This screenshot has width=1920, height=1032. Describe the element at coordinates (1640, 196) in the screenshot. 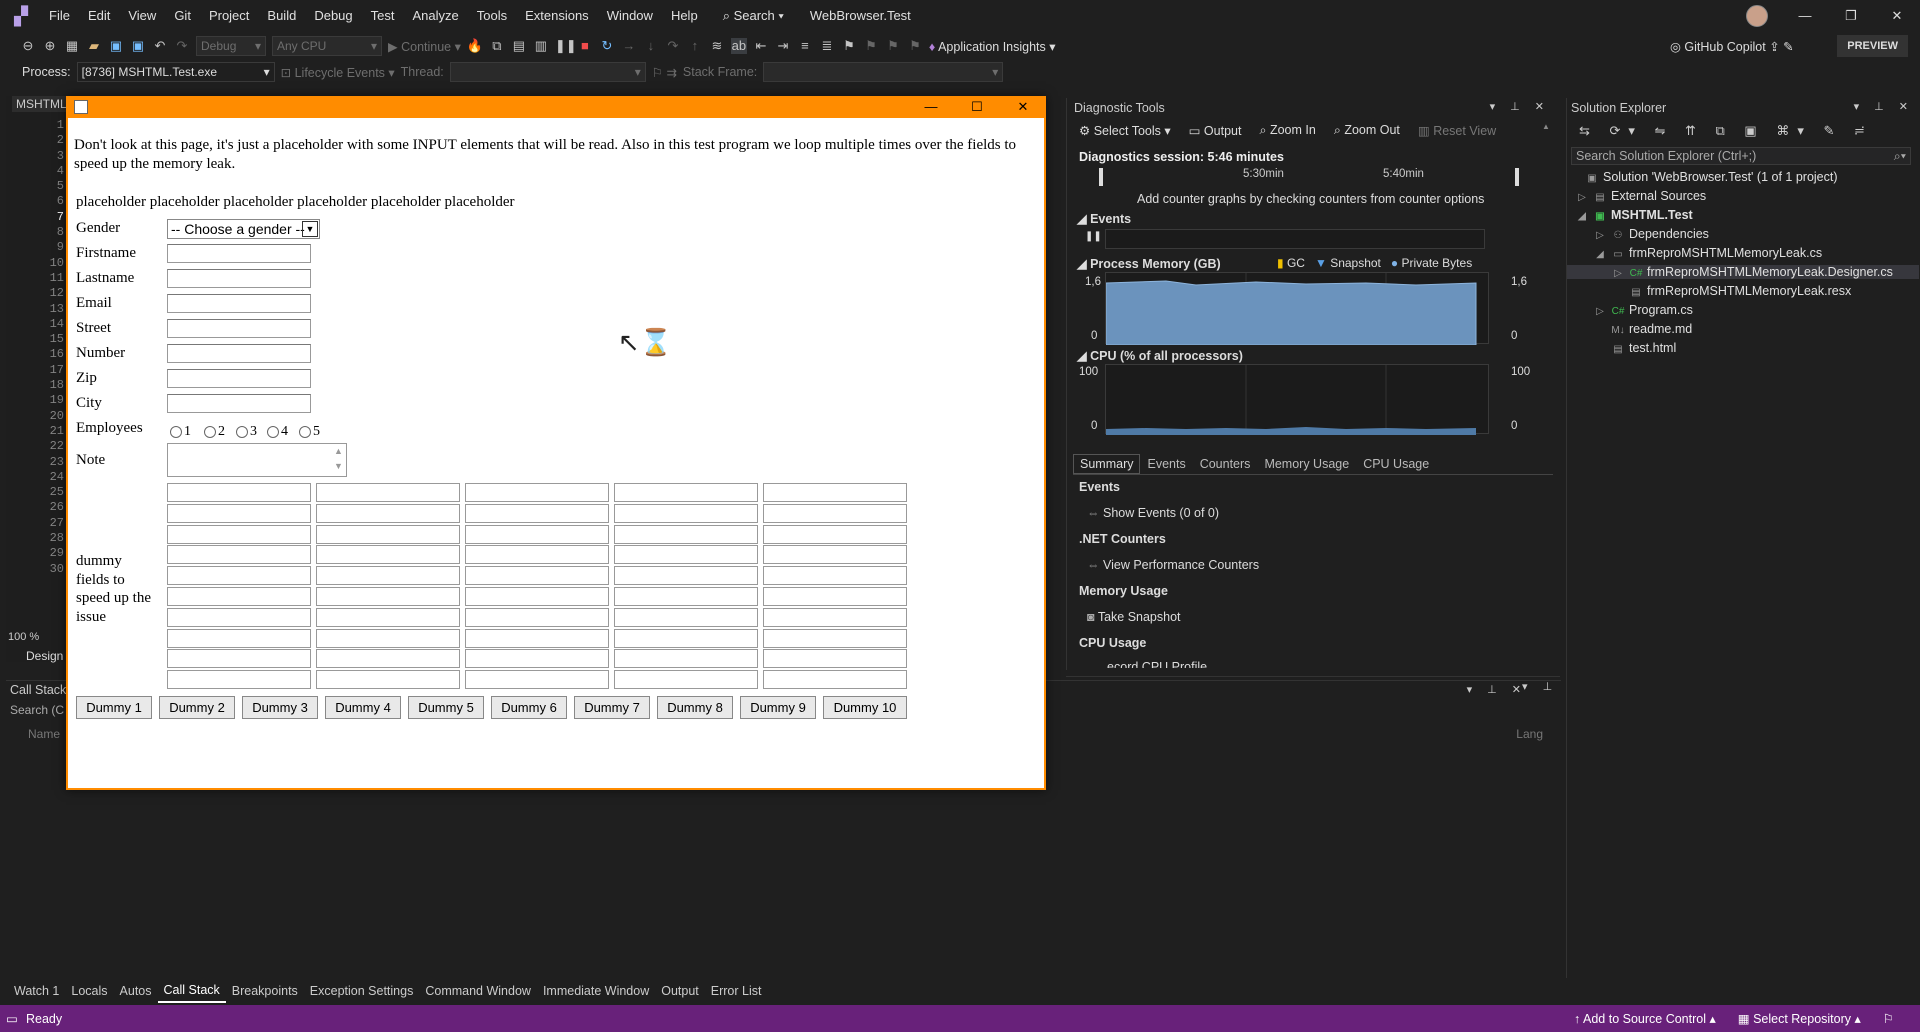

I see `tree-external-sources: ▷ ▤ External Sources` at that location.